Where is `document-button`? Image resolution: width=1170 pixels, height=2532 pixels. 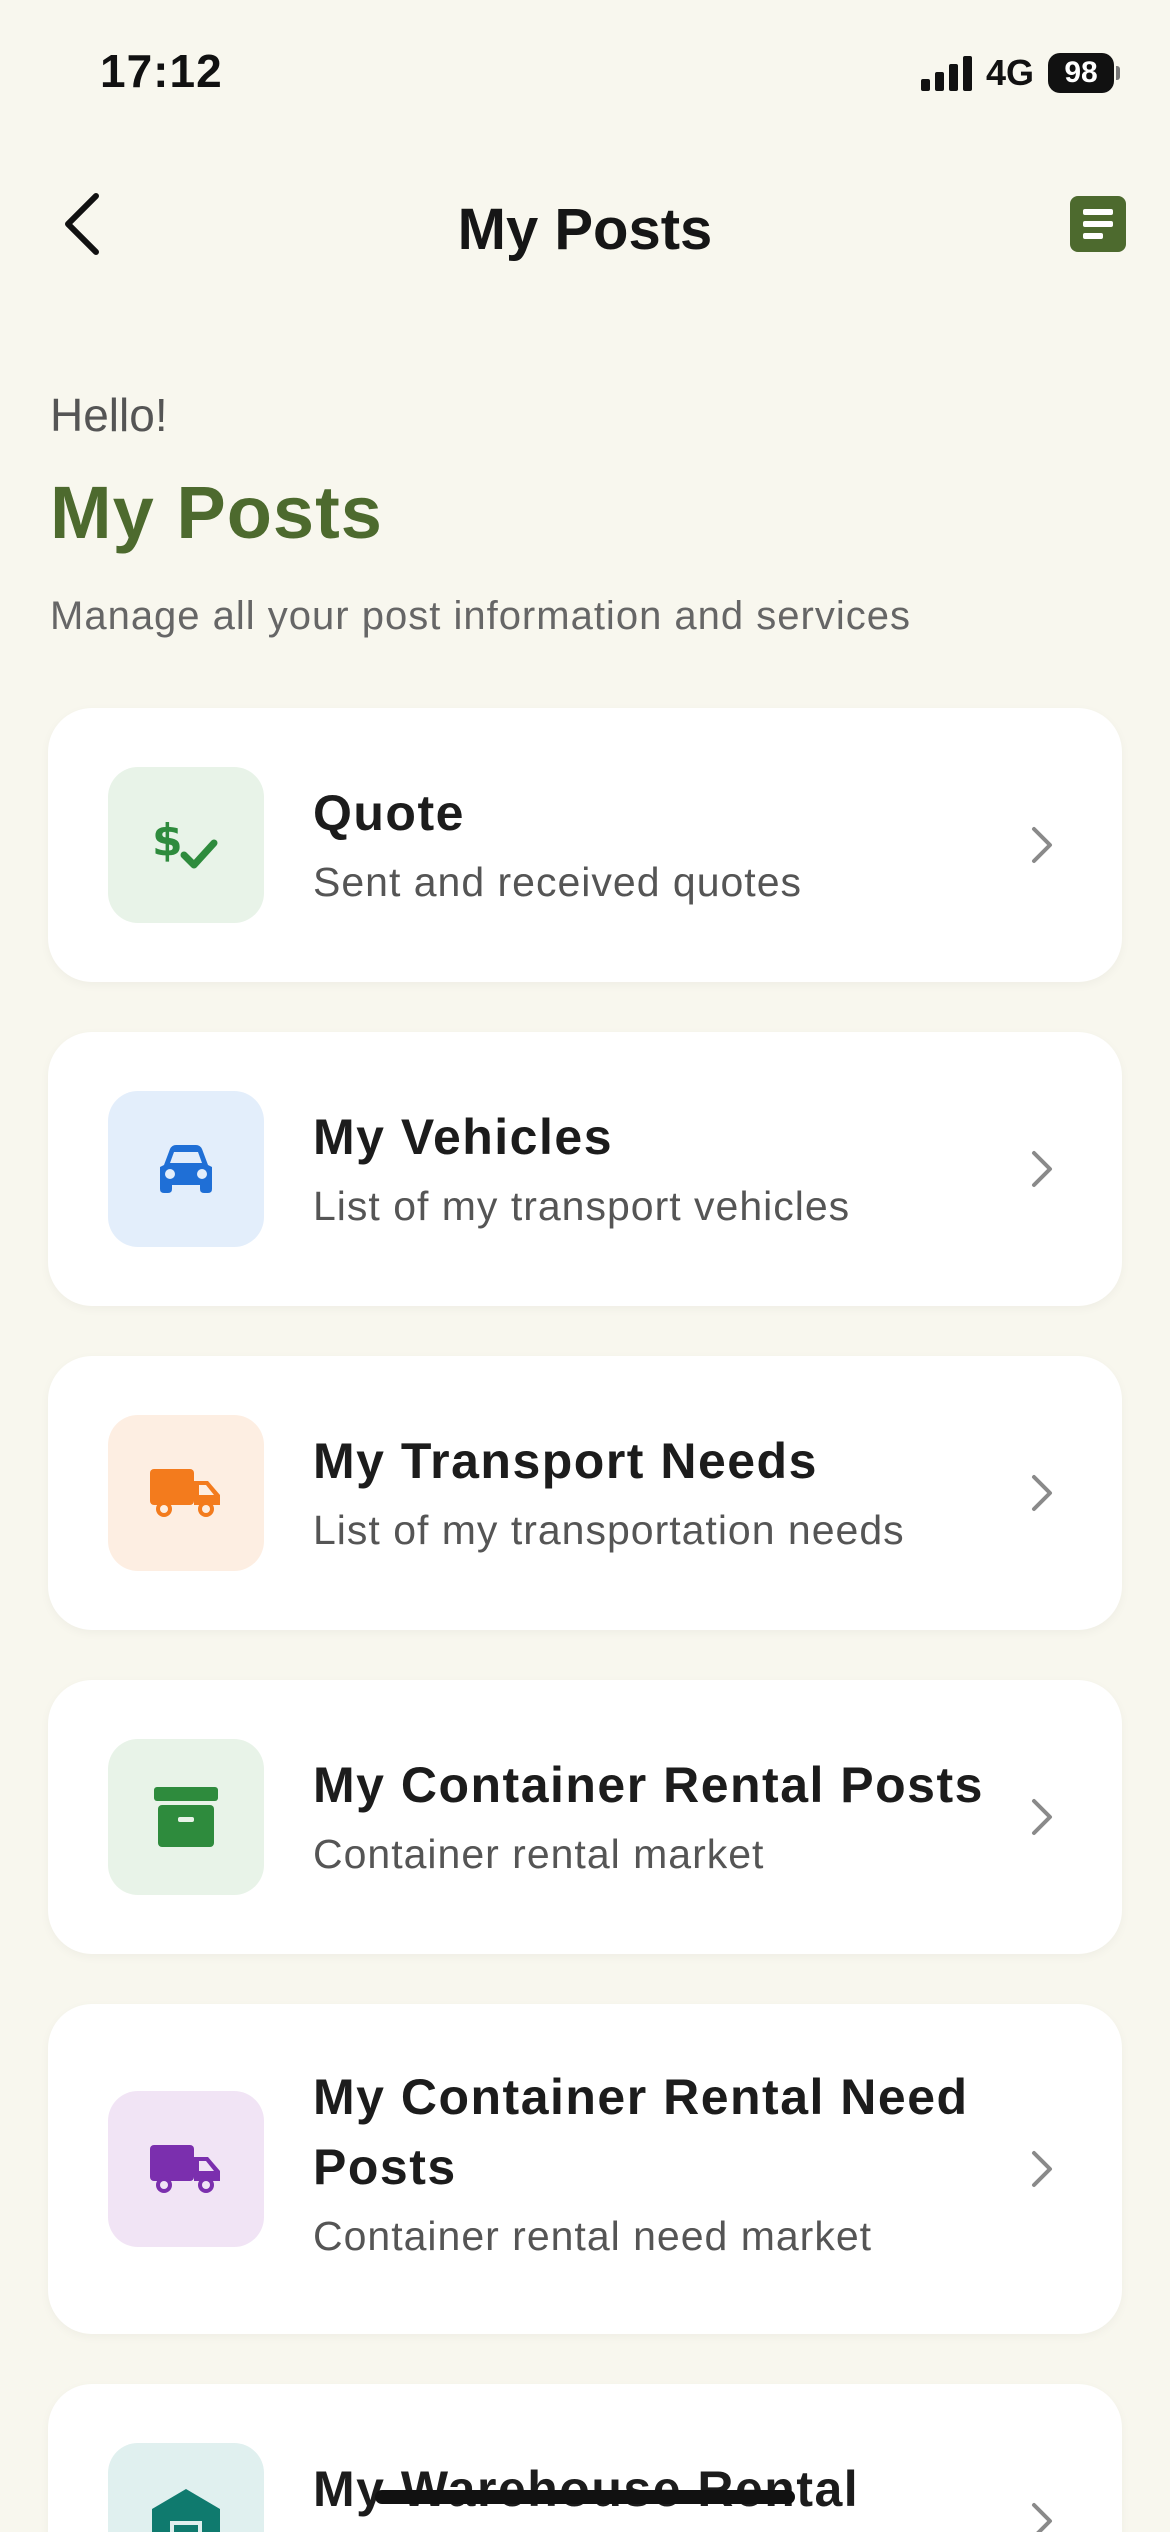 document-button is located at coordinates (1098, 224).